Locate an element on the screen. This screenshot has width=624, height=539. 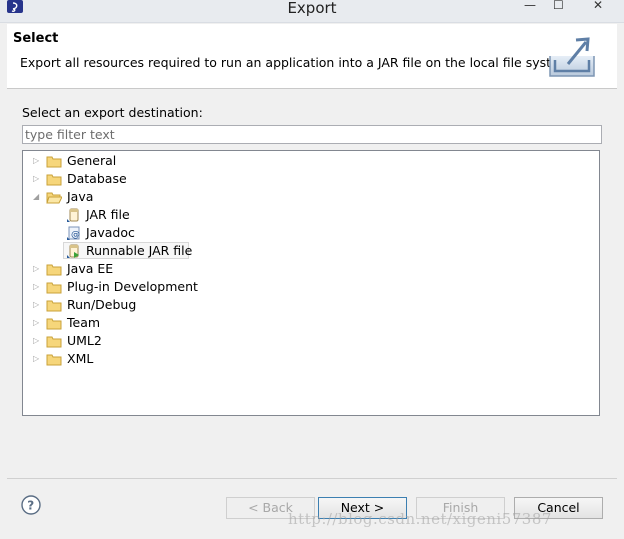
tree-item-label: Plug-in Development is located at coordinates (132, 286).